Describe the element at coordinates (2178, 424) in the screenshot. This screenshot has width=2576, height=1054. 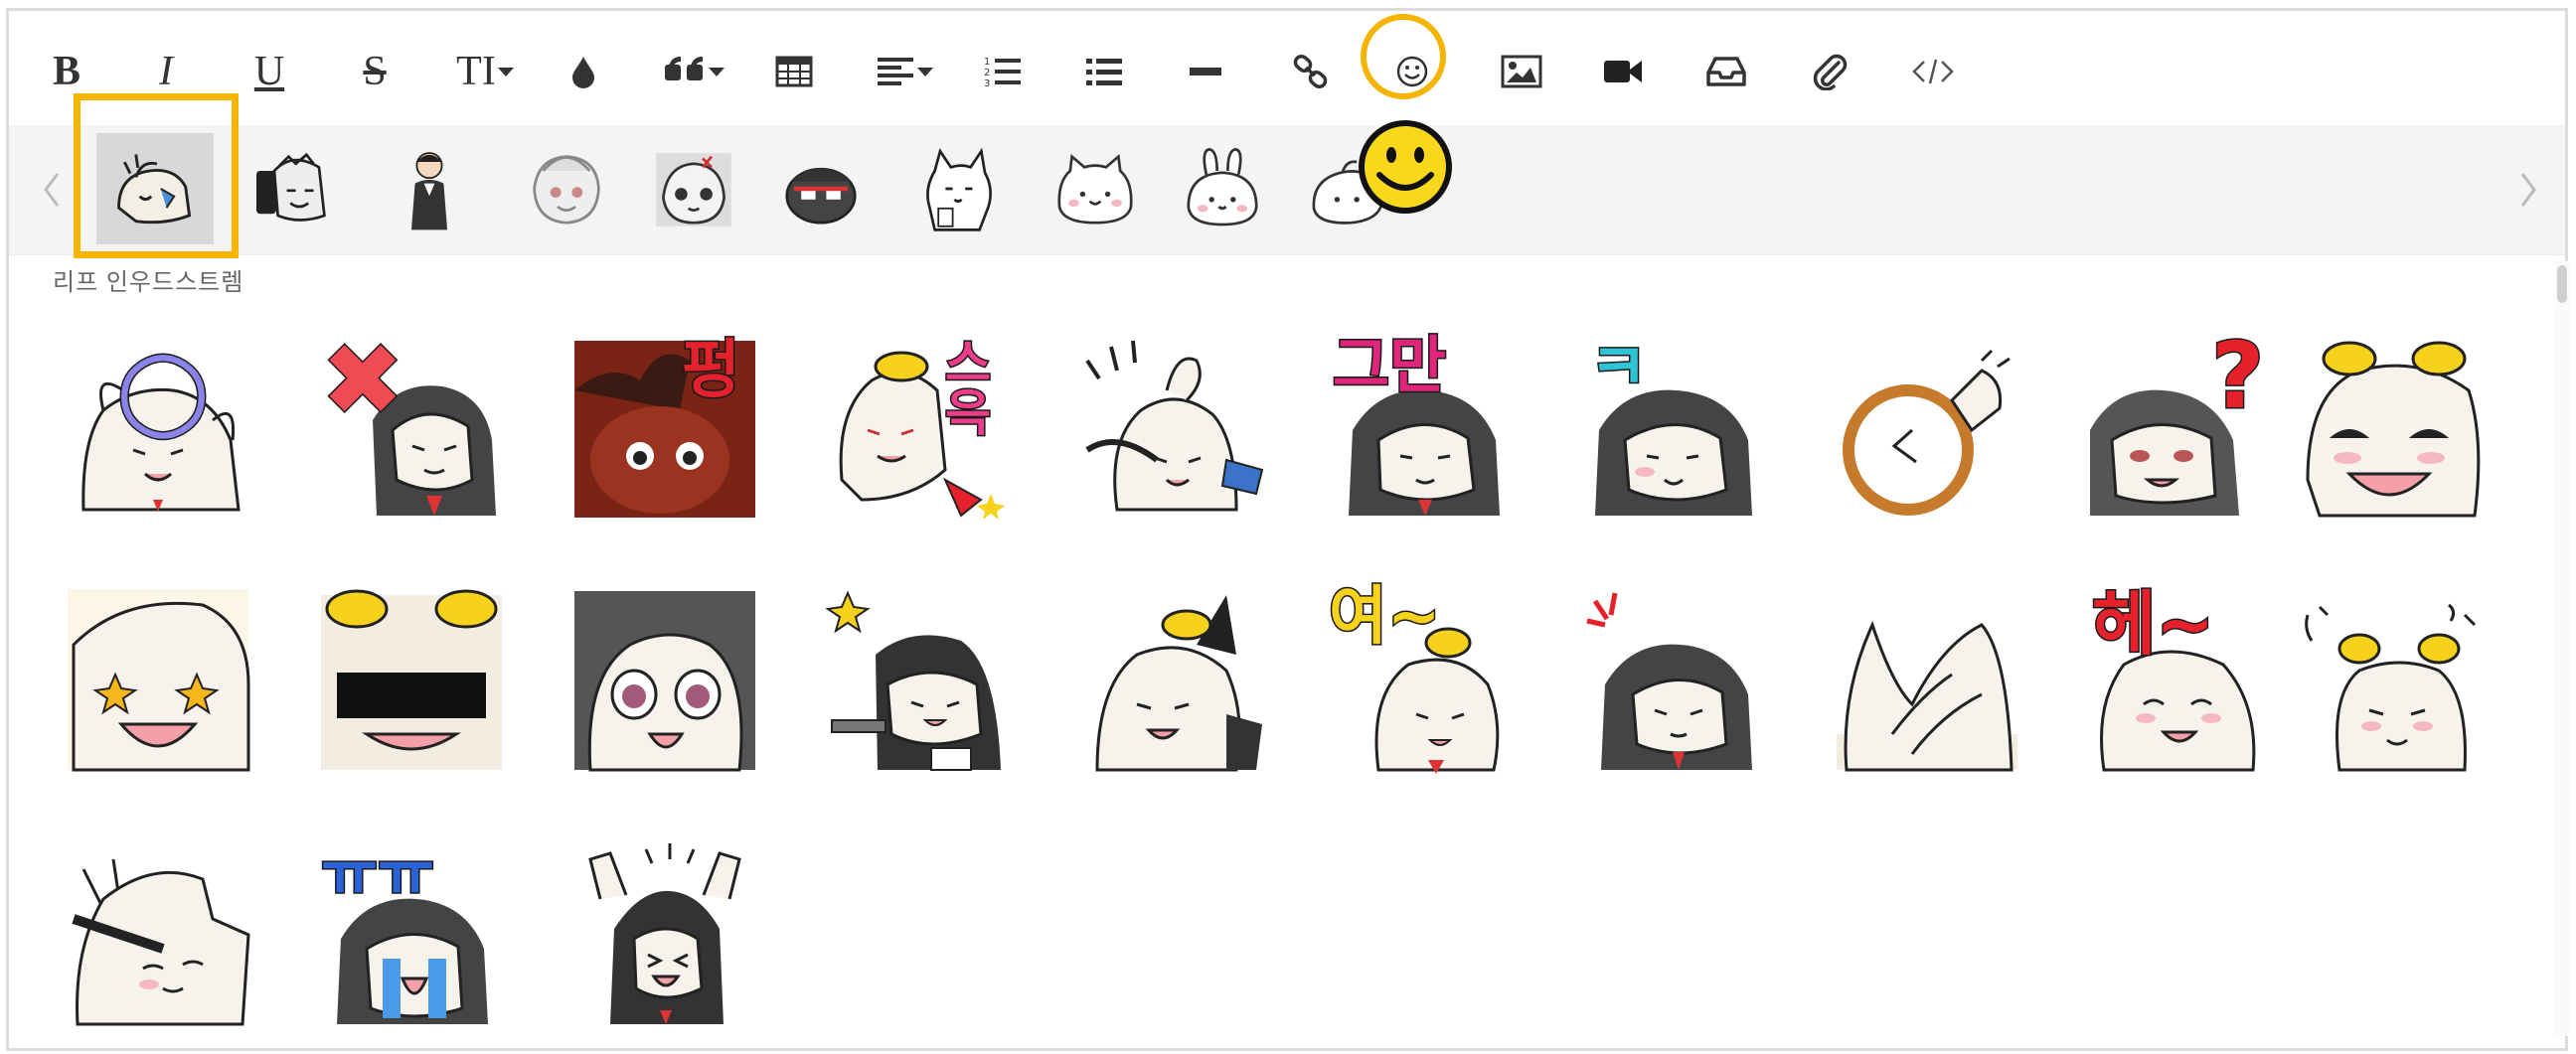
I see `sticker-item: ?` at that location.